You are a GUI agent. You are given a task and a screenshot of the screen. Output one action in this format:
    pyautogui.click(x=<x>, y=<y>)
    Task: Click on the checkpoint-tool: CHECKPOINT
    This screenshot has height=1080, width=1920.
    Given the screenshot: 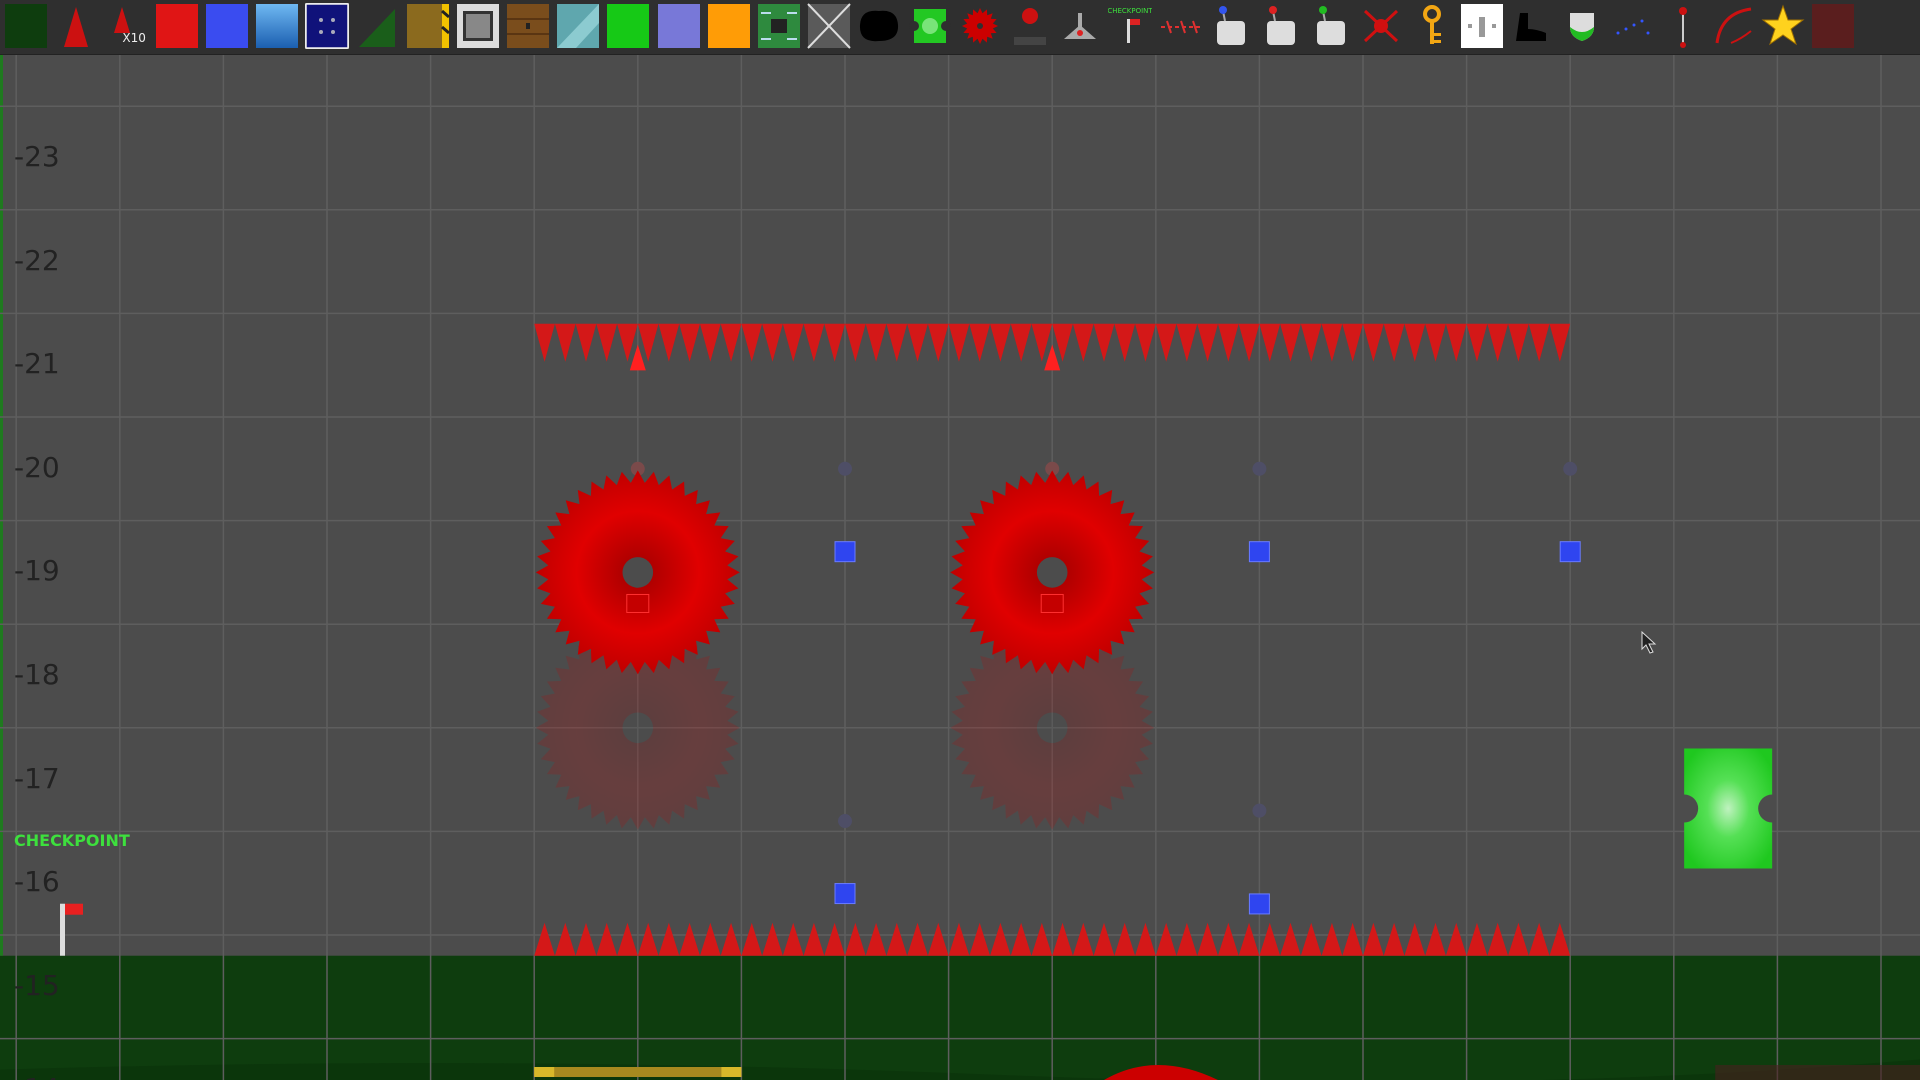 What is the action you would take?
    pyautogui.click(x=1131, y=26)
    